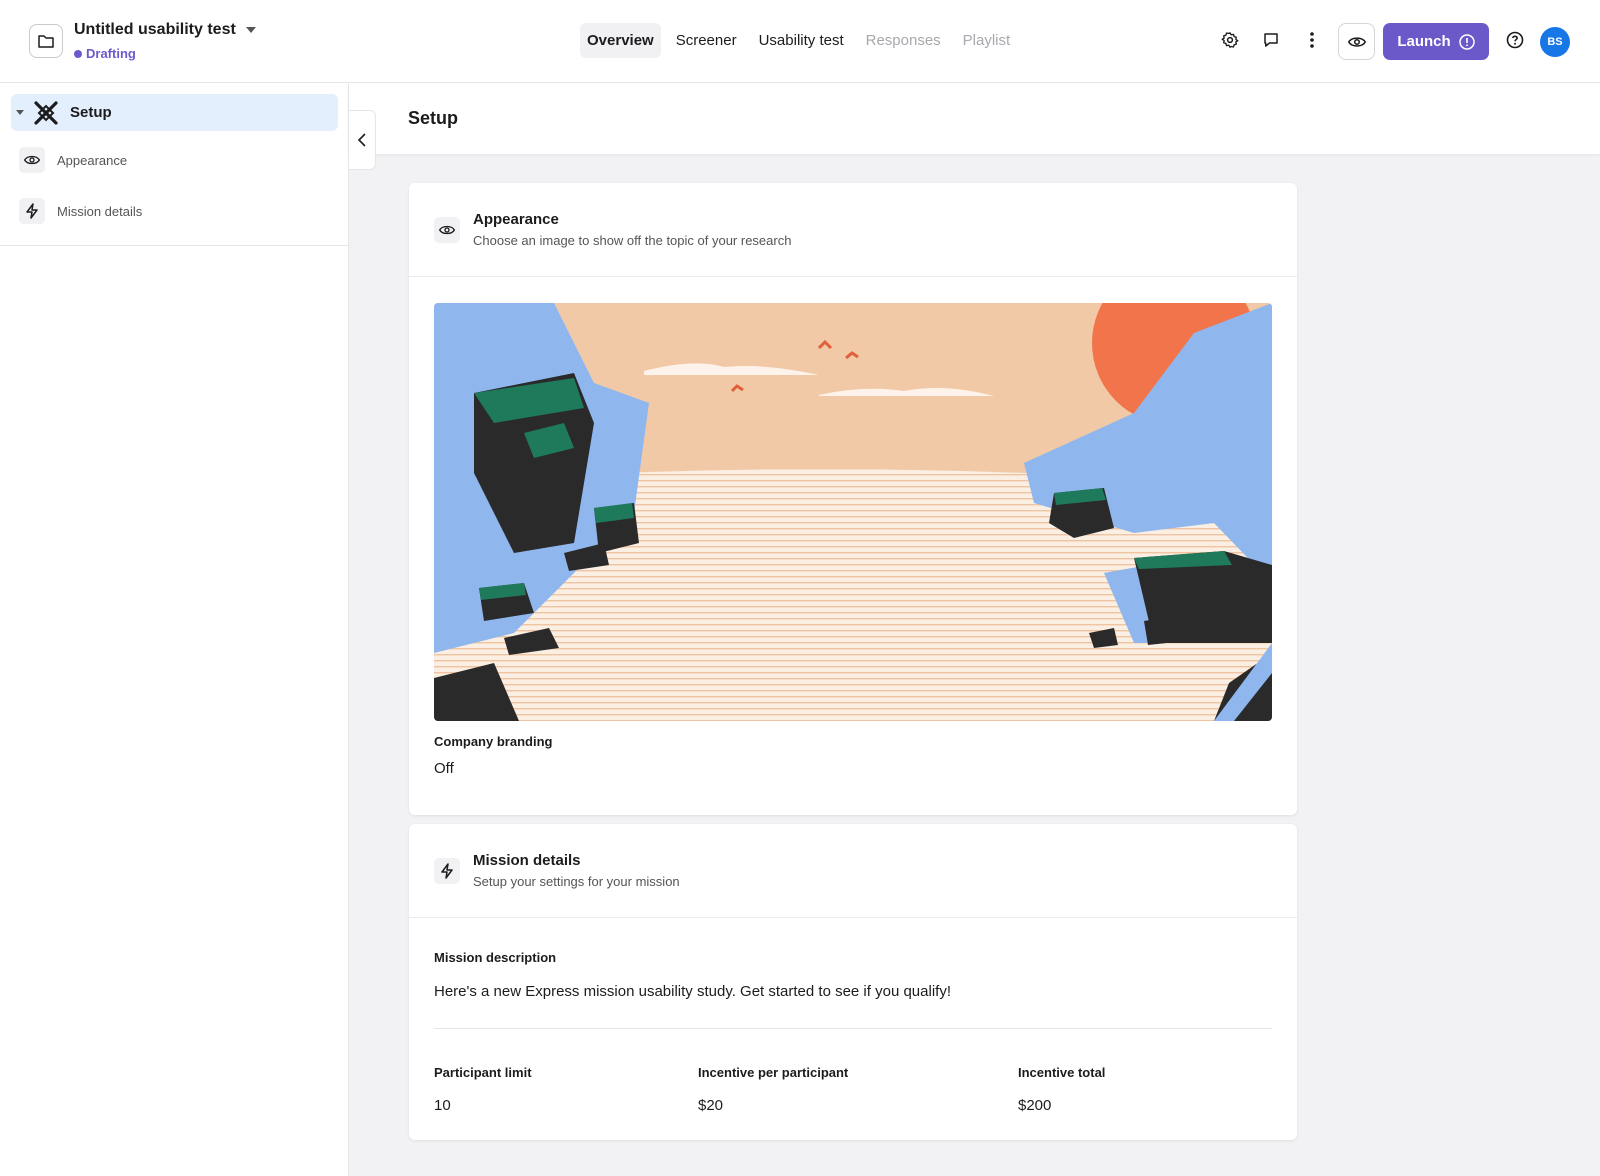  I want to click on incentive-total-label: Incentive total, so click(1062, 1072).